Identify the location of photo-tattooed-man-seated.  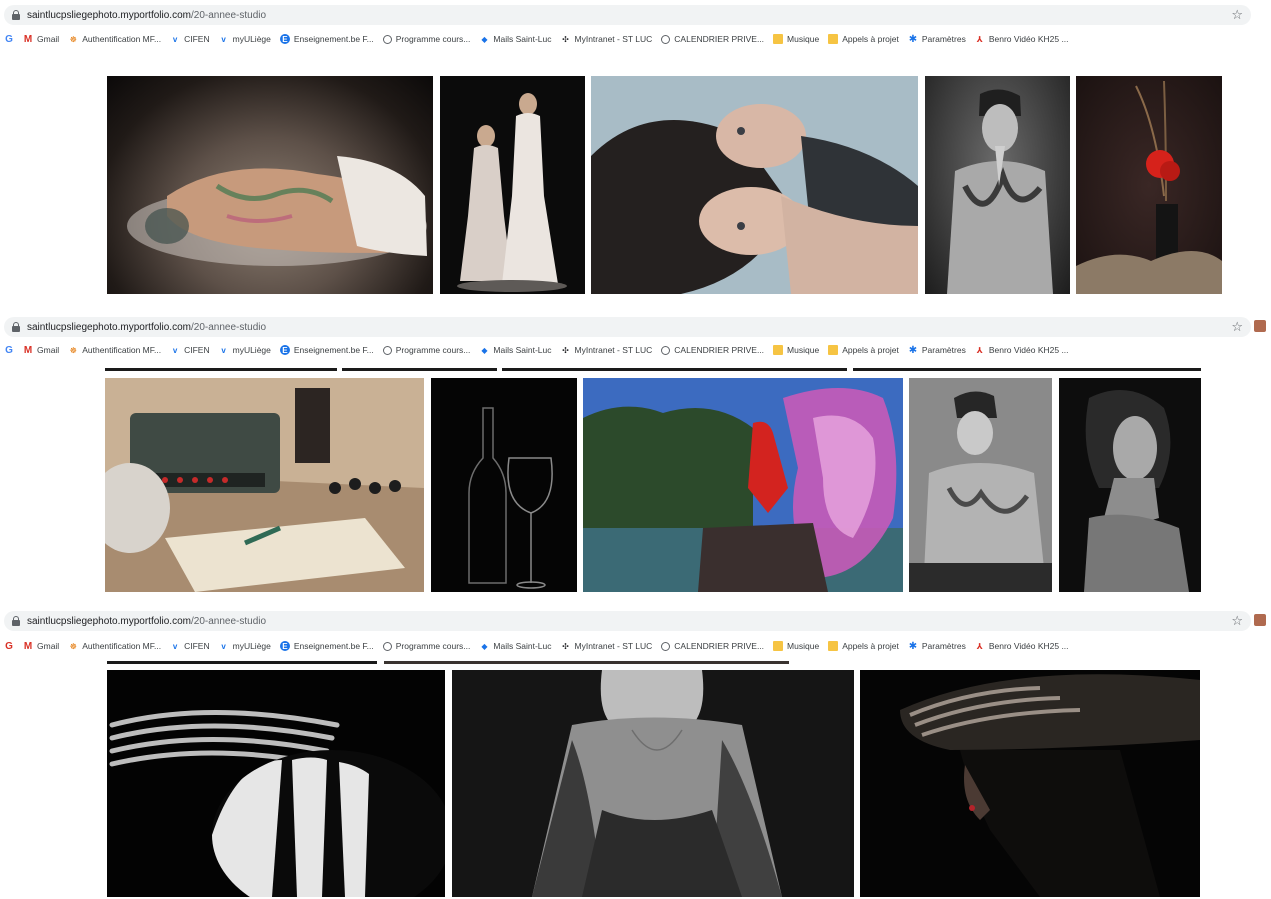
(980, 485).